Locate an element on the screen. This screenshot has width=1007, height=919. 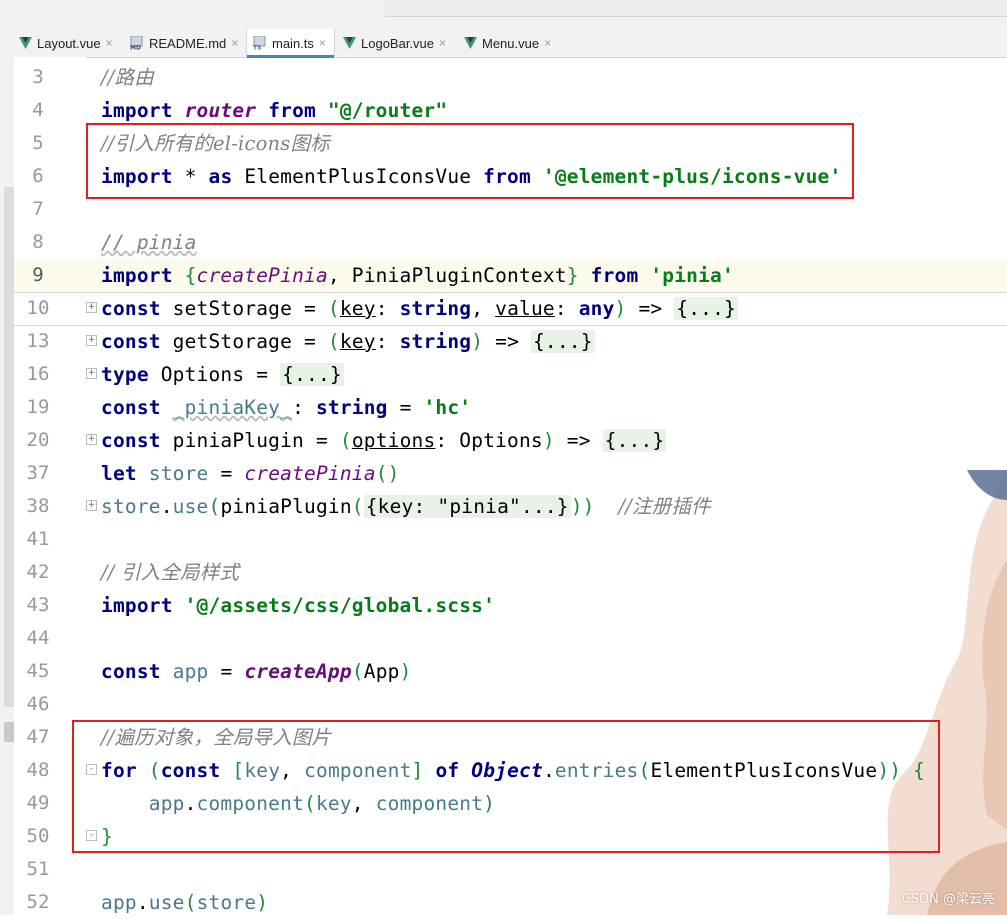
parameter: value is located at coordinates (525, 308).